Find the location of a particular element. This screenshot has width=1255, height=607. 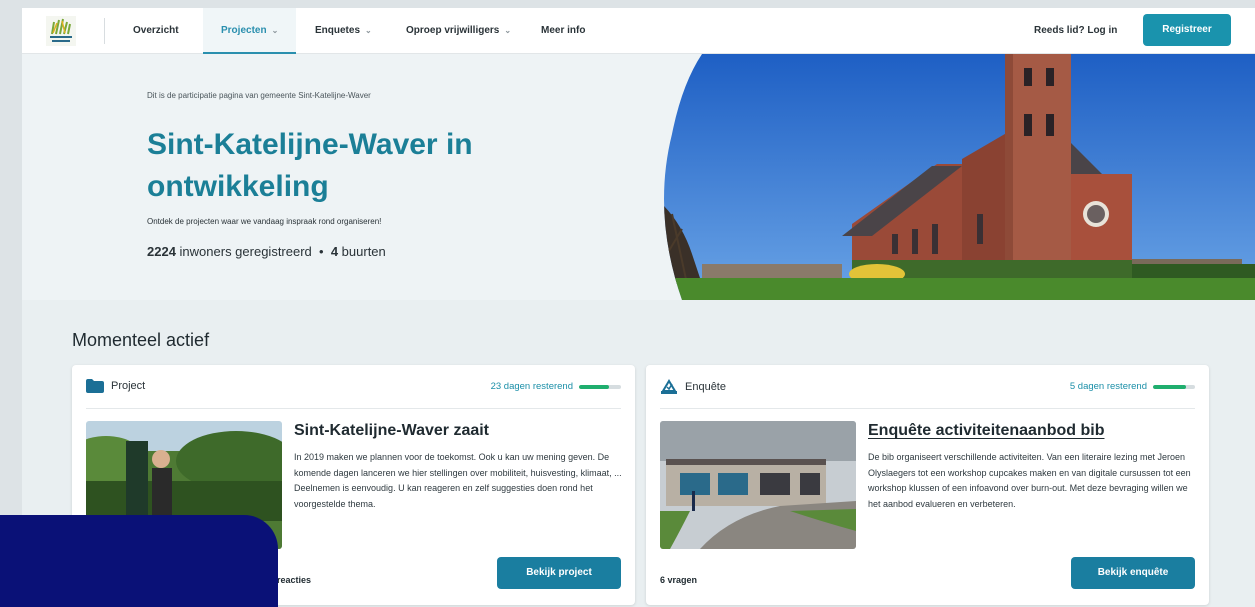

neighbourhoods-count: 4 is located at coordinates (334, 251).